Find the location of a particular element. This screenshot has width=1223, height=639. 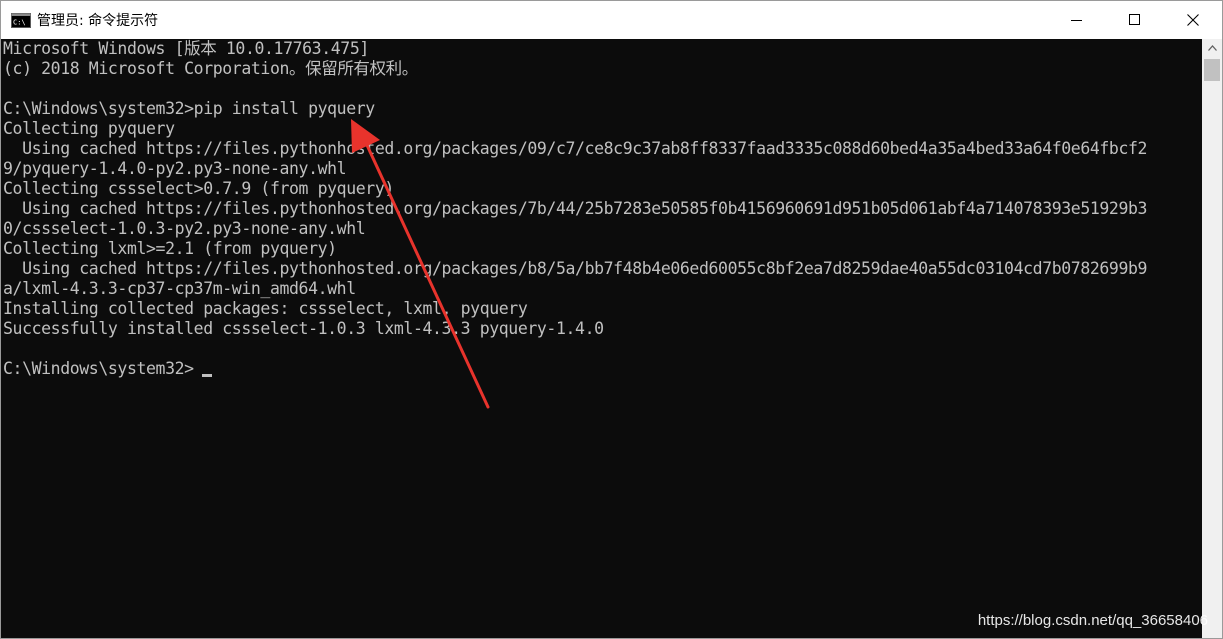

console-line: C:\Windows\system32>pip install pyquery is located at coordinates (189, 108).